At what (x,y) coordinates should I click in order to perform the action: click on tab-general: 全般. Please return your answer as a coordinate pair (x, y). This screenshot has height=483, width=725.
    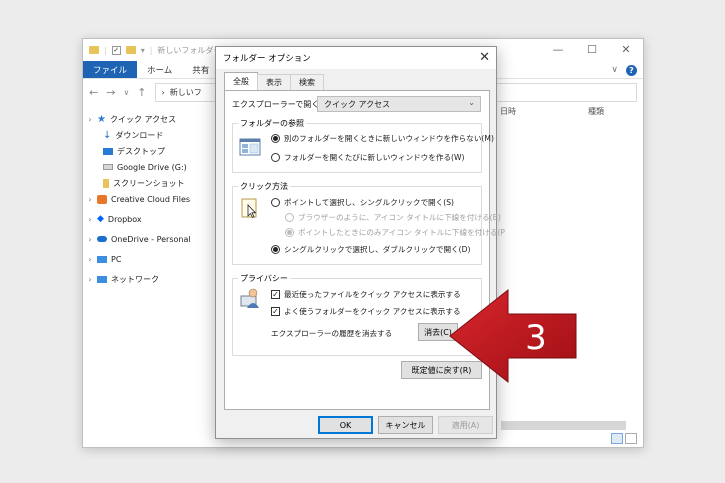
    Looking at the image, I should click on (241, 81).